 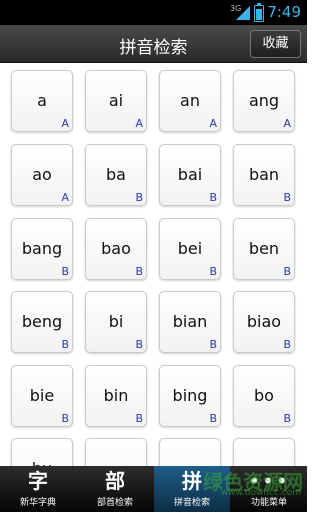 I want to click on title-bar: 拼音检索 收藏, so click(x=153, y=44).